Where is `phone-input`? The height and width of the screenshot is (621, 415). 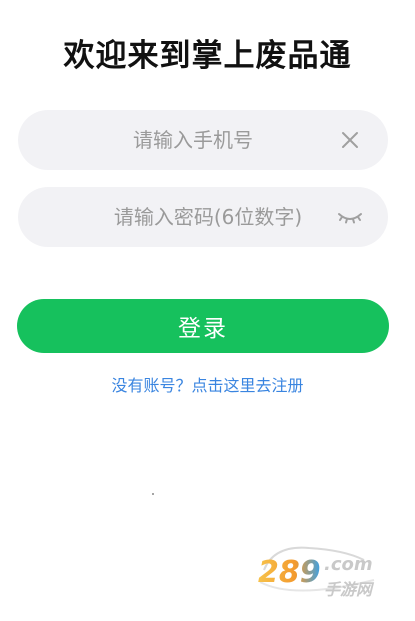
phone-input is located at coordinates (193, 140).